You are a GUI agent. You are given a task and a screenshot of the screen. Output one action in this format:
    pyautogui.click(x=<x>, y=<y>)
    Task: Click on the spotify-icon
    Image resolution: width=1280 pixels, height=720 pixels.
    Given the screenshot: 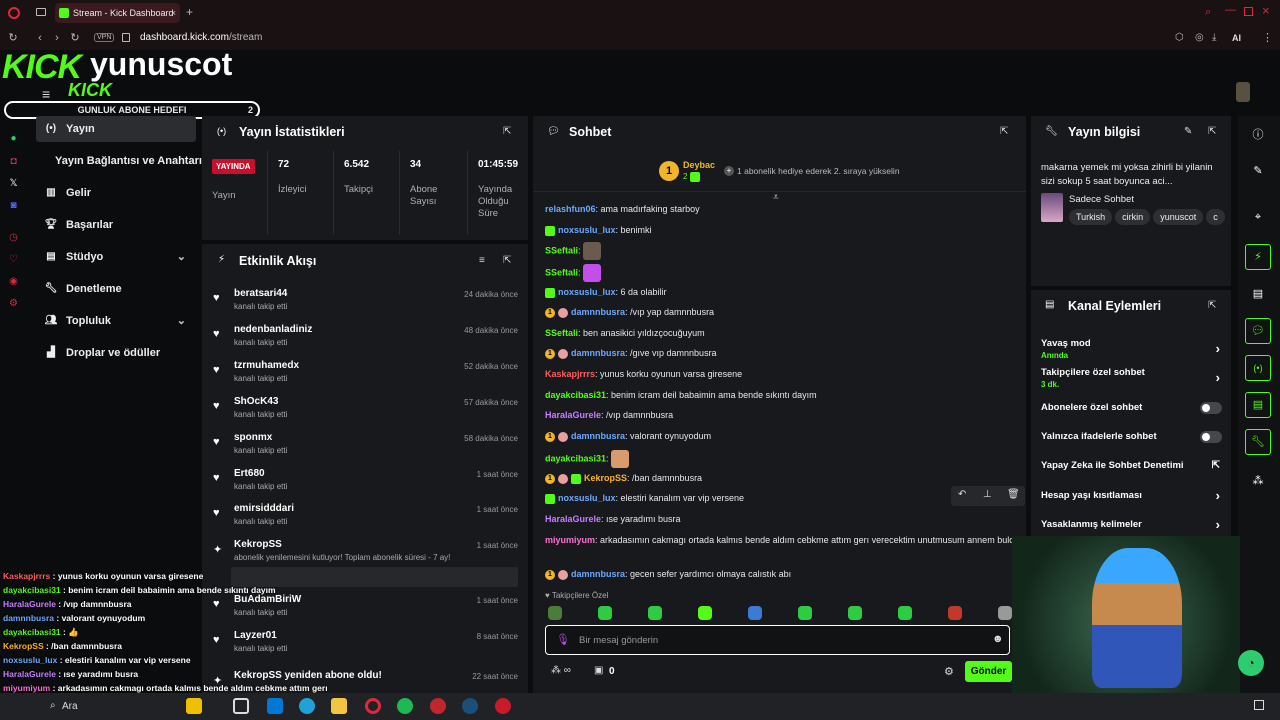 What is the action you would take?
    pyautogui.click(x=405, y=706)
    